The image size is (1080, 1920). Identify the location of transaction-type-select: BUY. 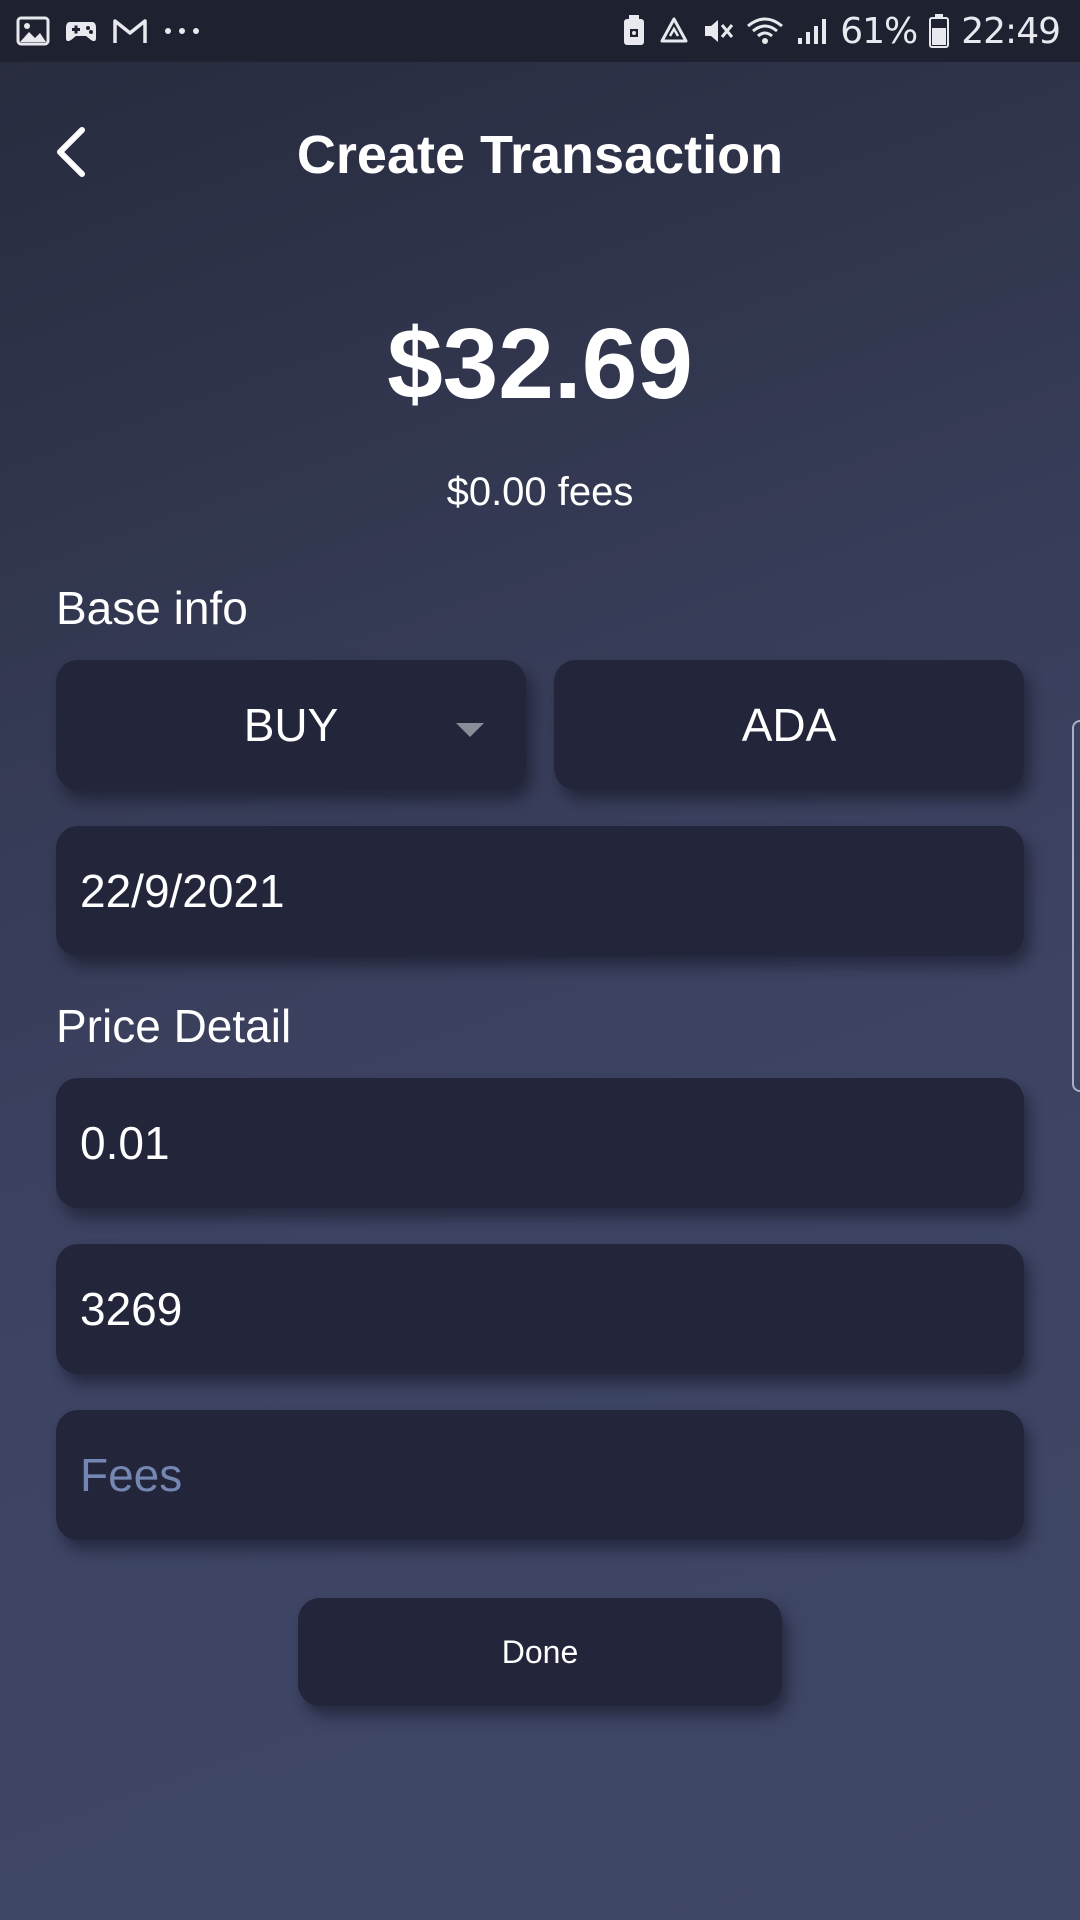
(291, 725).